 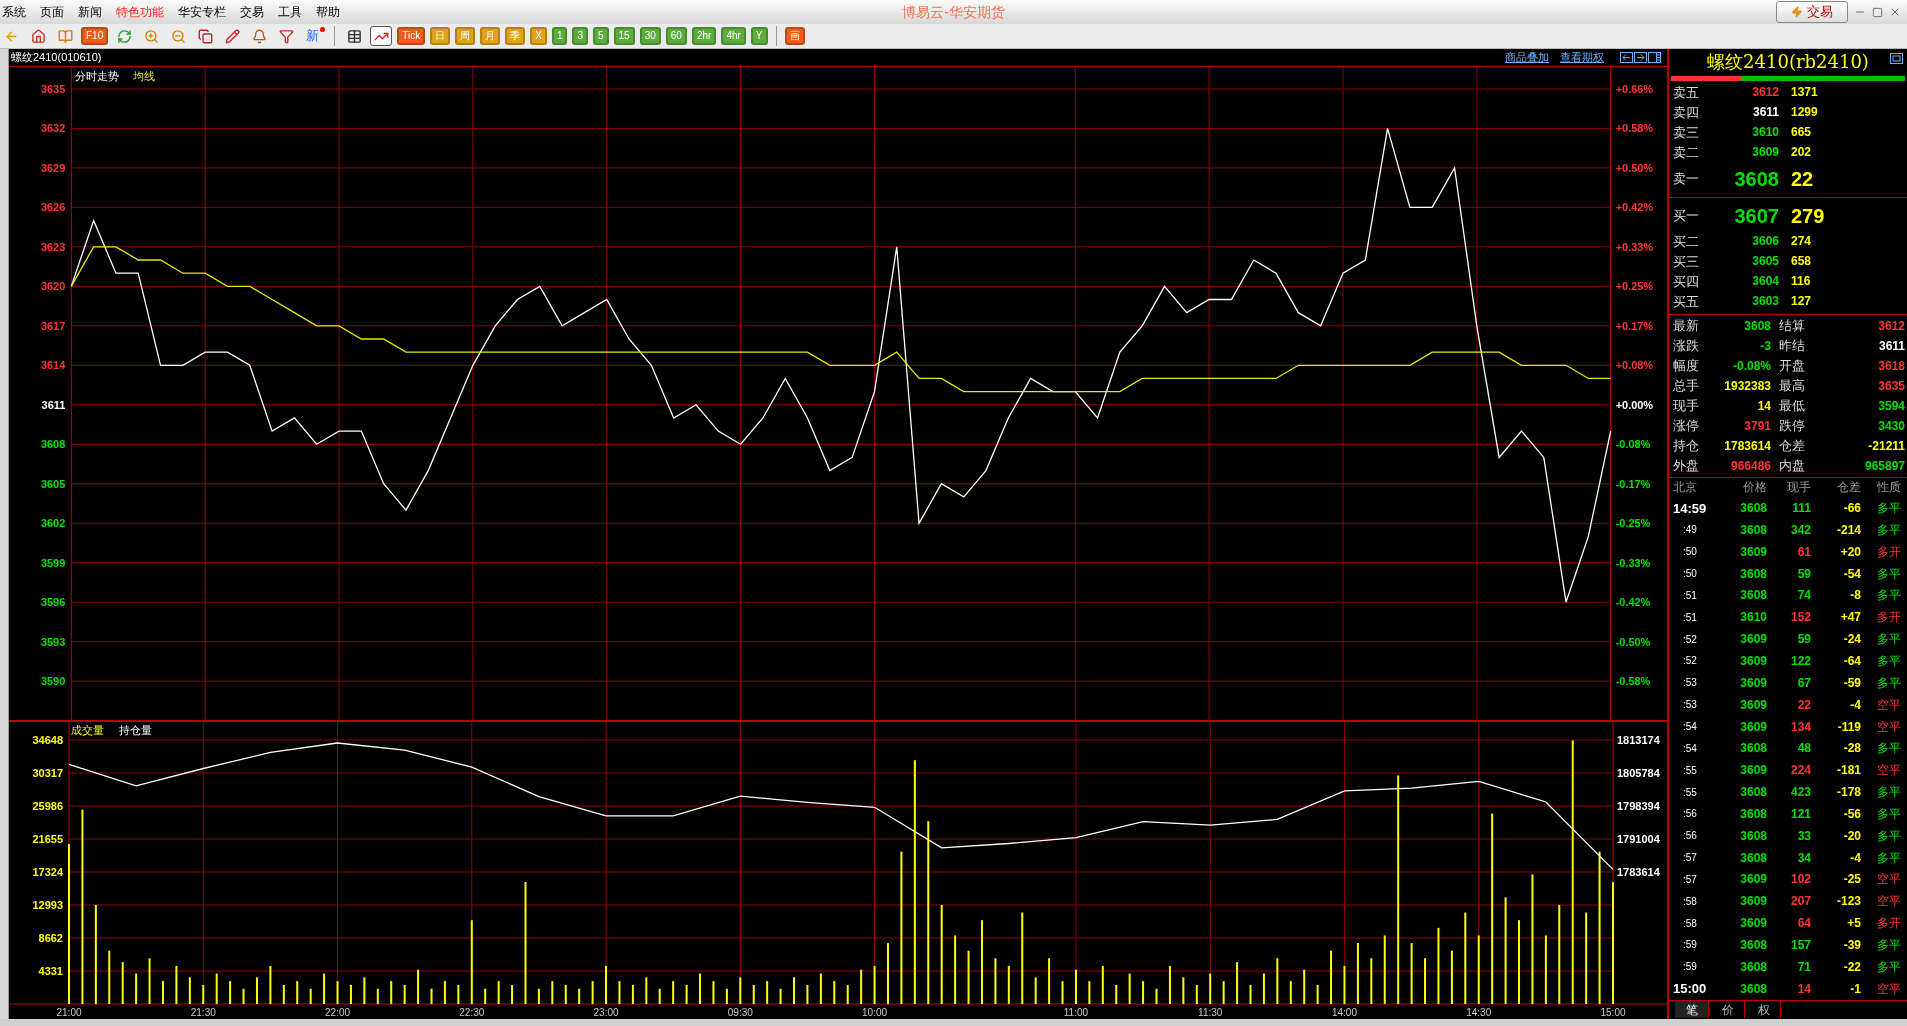 I want to click on toolbar-button: 季, so click(x=515, y=36).